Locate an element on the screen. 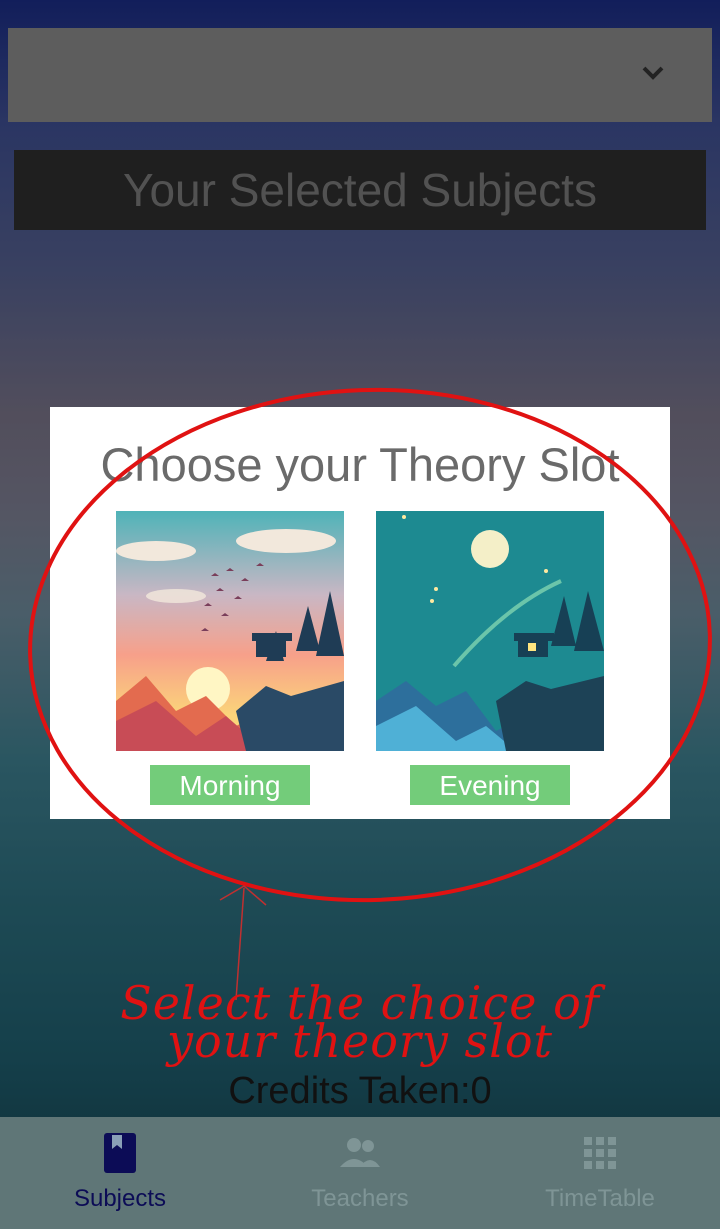 The image size is (720, 1229). sunset-landscape-image is located at coordinates (230, 631).